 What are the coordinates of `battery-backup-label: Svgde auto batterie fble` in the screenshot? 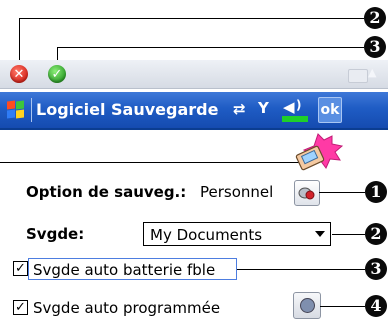 It's located at (124, 270).